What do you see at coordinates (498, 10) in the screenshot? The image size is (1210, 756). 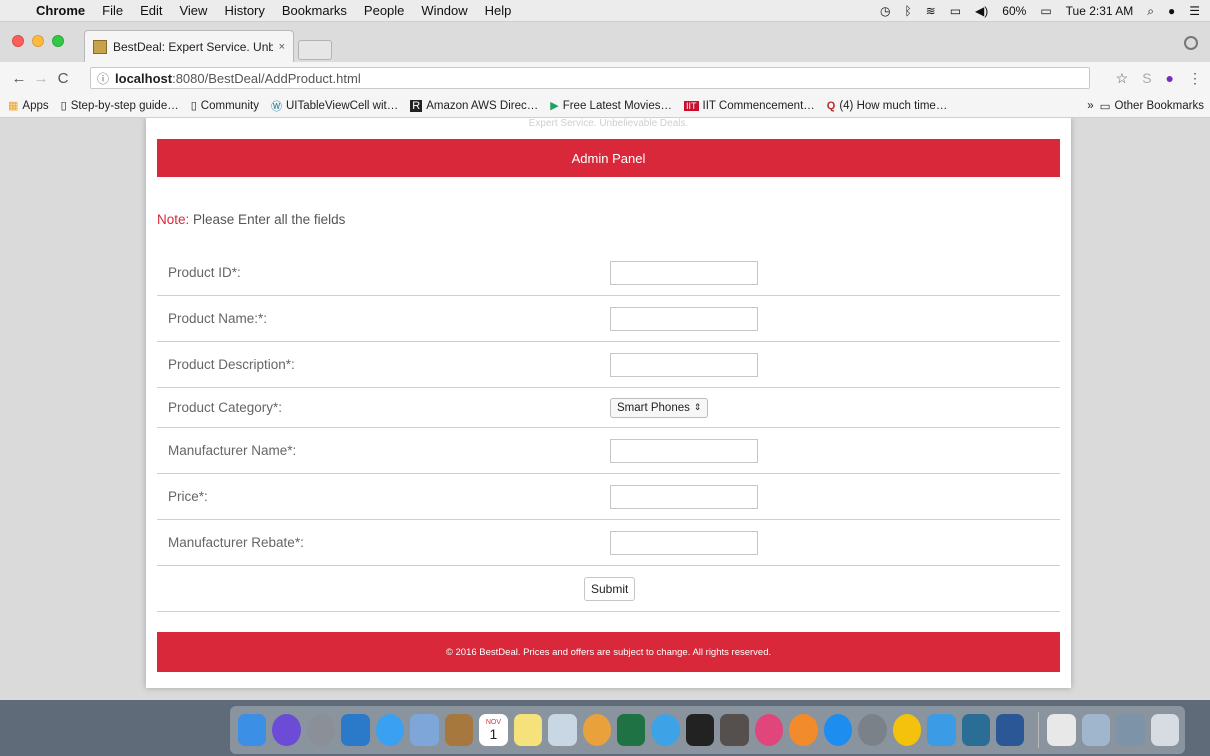 I see `menu-help: Help` at bounding box center [498, 10].